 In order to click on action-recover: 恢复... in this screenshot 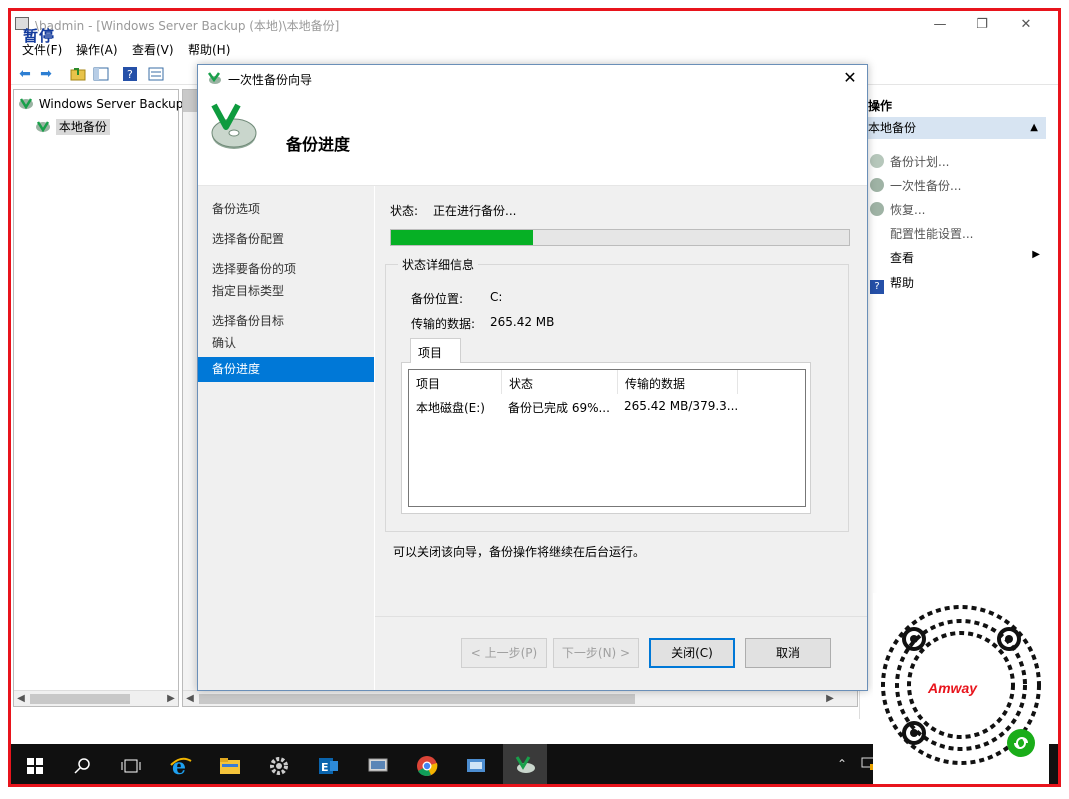, I will do `click(897, 209)`.